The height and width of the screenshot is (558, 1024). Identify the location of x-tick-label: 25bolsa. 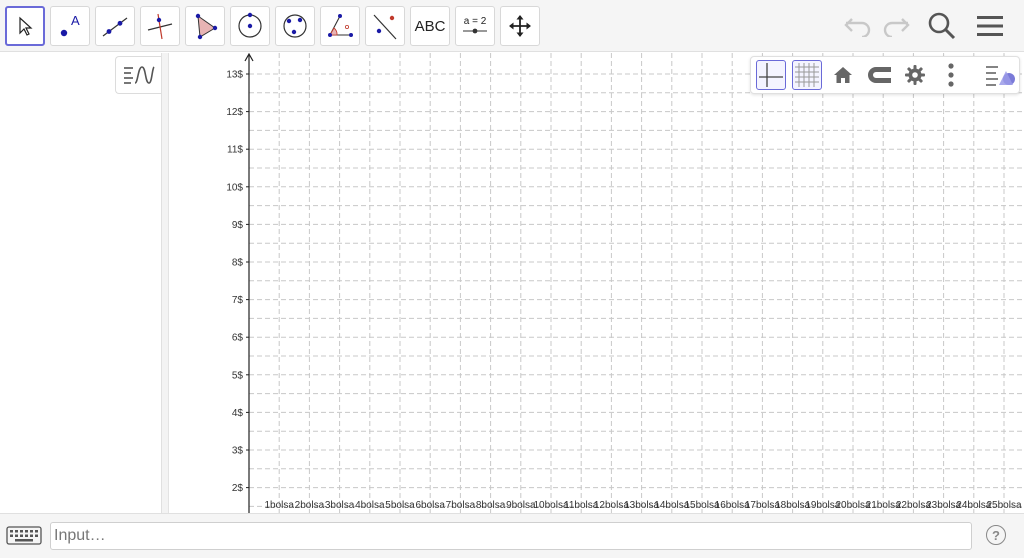
(1003, 505).